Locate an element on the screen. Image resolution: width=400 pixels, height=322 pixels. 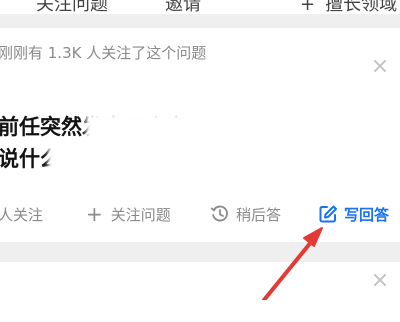
follow-question-button: + 关注问题 is located at coordinates (128, 214).